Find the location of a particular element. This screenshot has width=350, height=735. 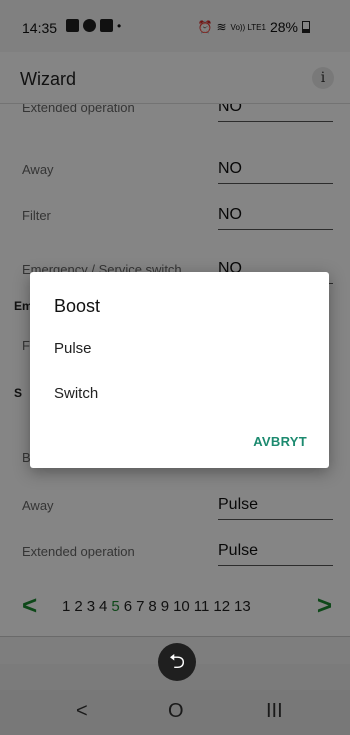

cancel-button: AVBRYT is located at coordinates (280, 441).